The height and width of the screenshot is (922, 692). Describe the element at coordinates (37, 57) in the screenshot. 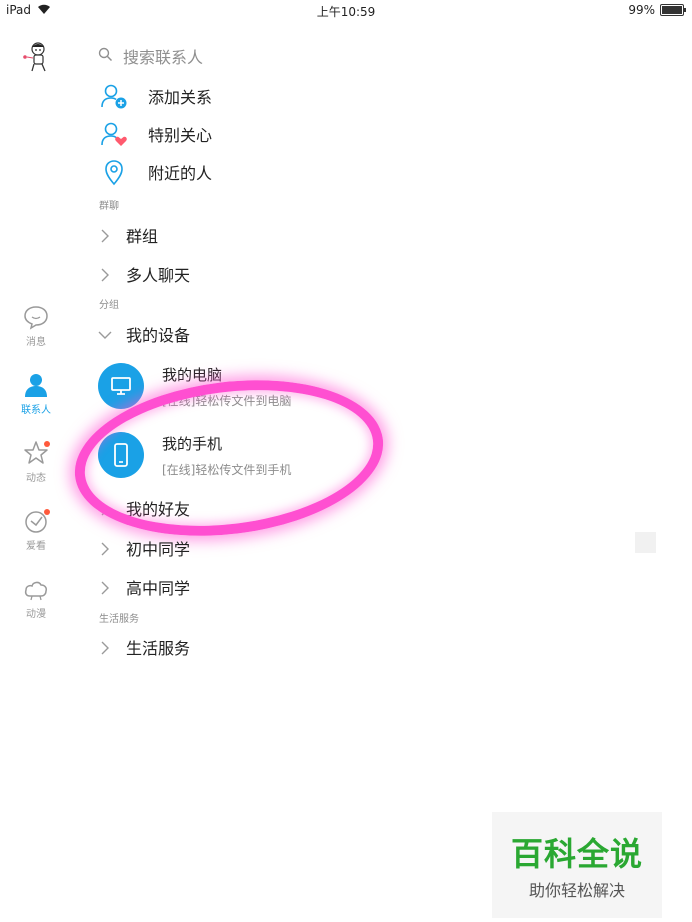

I see `avatar` at that location.